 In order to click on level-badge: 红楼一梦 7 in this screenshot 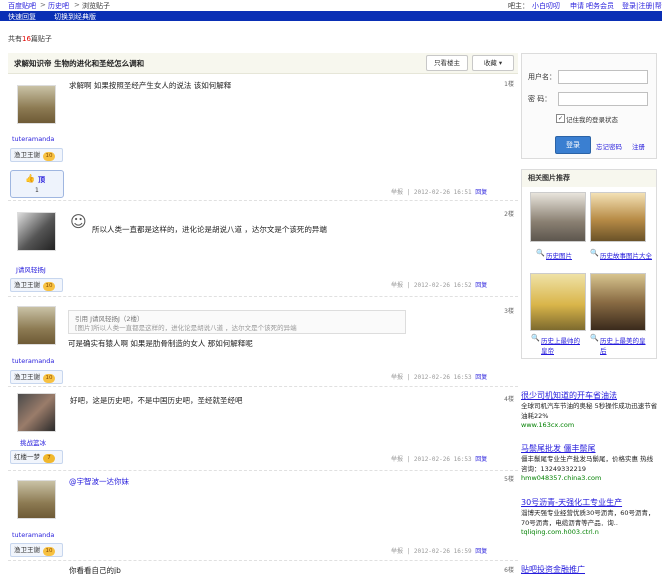, I will do `click(36, 457)`.